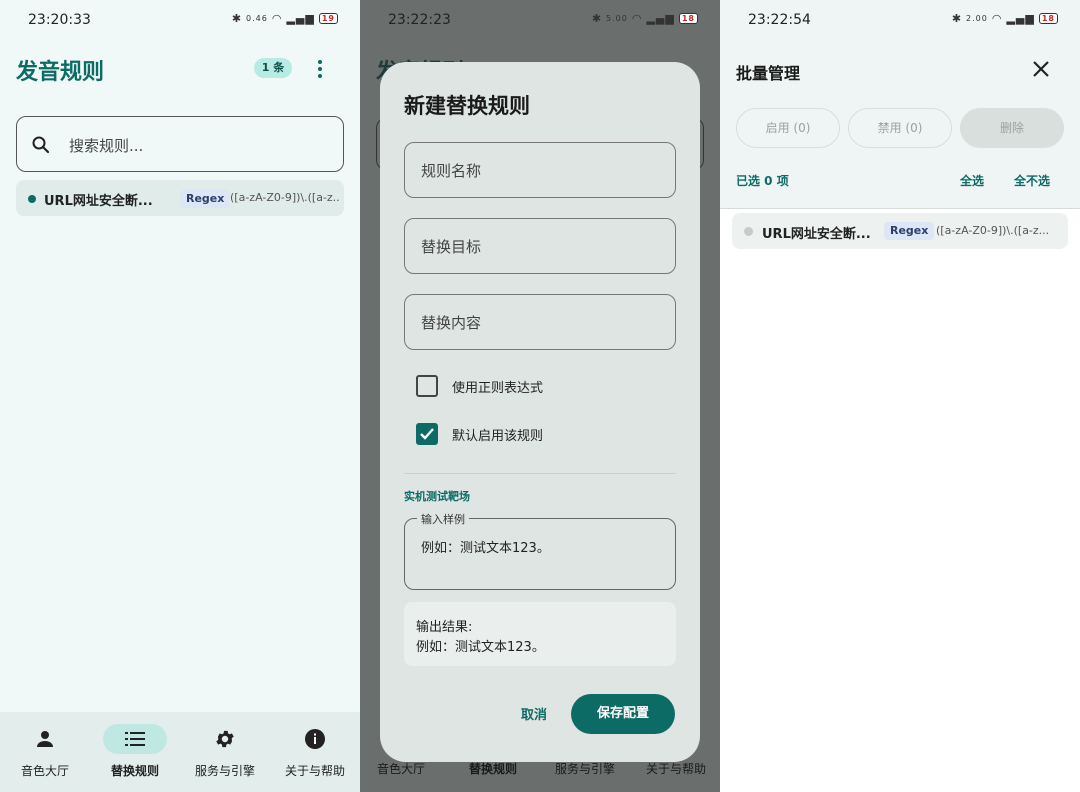  I want to click on status-icons: ✱ 5.00 ◠ ▂▄▆ 18, so click(645, 18).